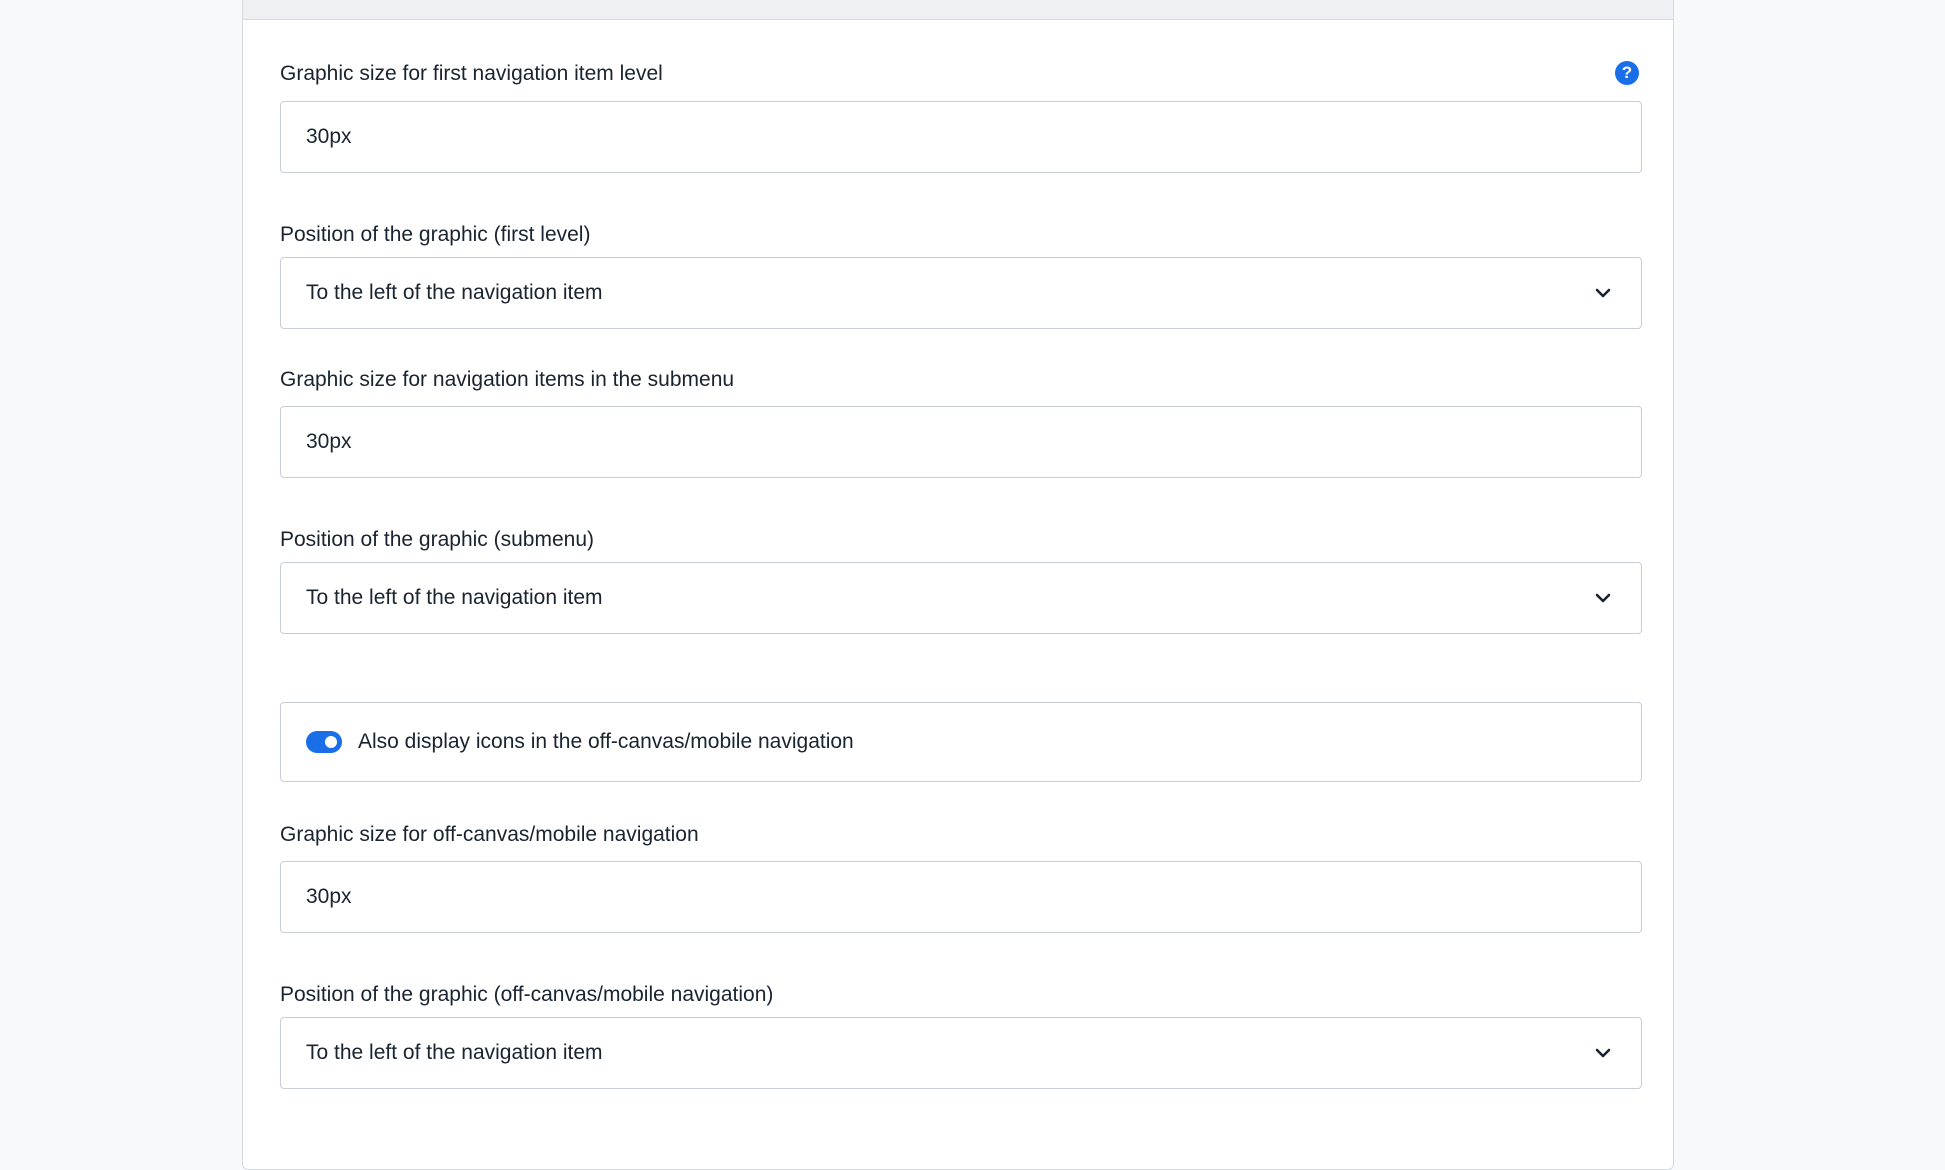  What do you see at coordinates (454, 292) in the screenshot?
I see `first-level-position-value: To the left of the navigation item` at bounding box center [454, 292].